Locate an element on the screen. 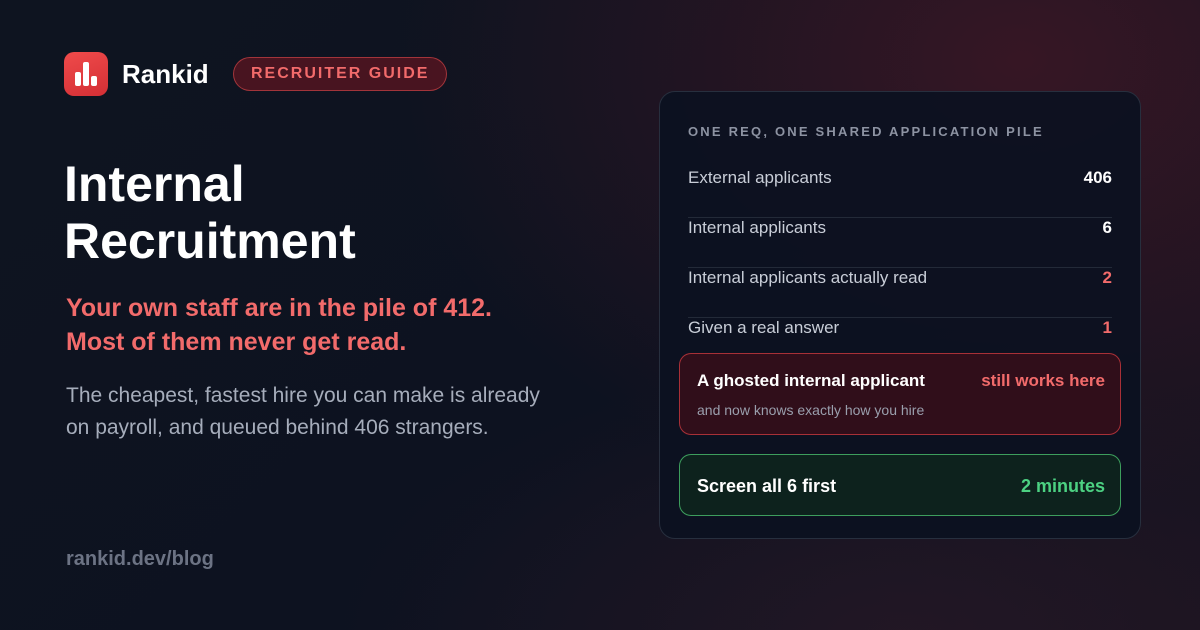  title-line: Internal is located at coordinates (154, 184).